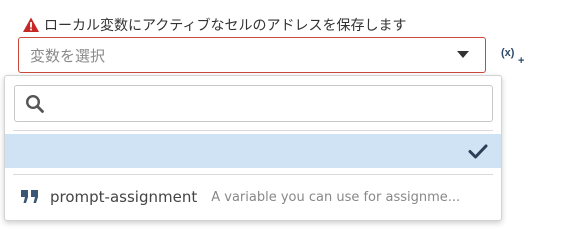 The image size is (570, 240). I want to click on search-box, so click(253, 103).